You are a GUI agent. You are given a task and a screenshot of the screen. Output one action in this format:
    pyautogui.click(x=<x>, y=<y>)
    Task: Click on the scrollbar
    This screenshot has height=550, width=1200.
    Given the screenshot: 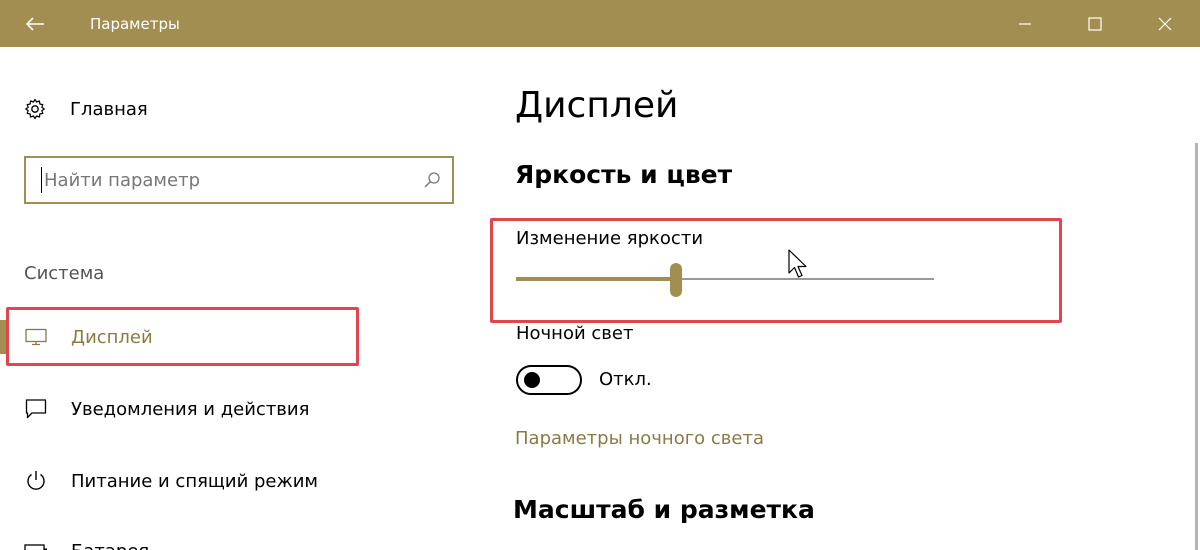 What is the action you would take?
    pyautogui.click(x=1196, y=298)
    